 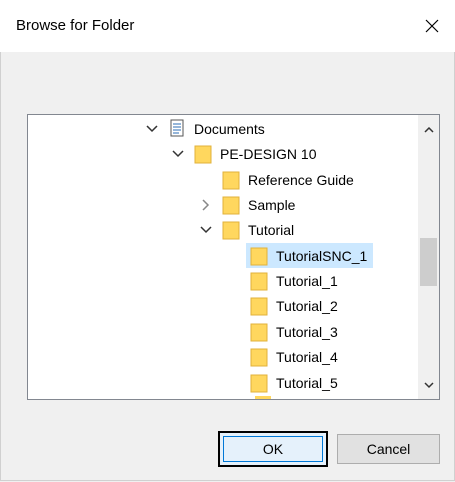 What do you see at coordinates (268, 153) in the screenshot?
I see `tree-item-label: PE-DESIGN 10` at bounding box center [268, 153].